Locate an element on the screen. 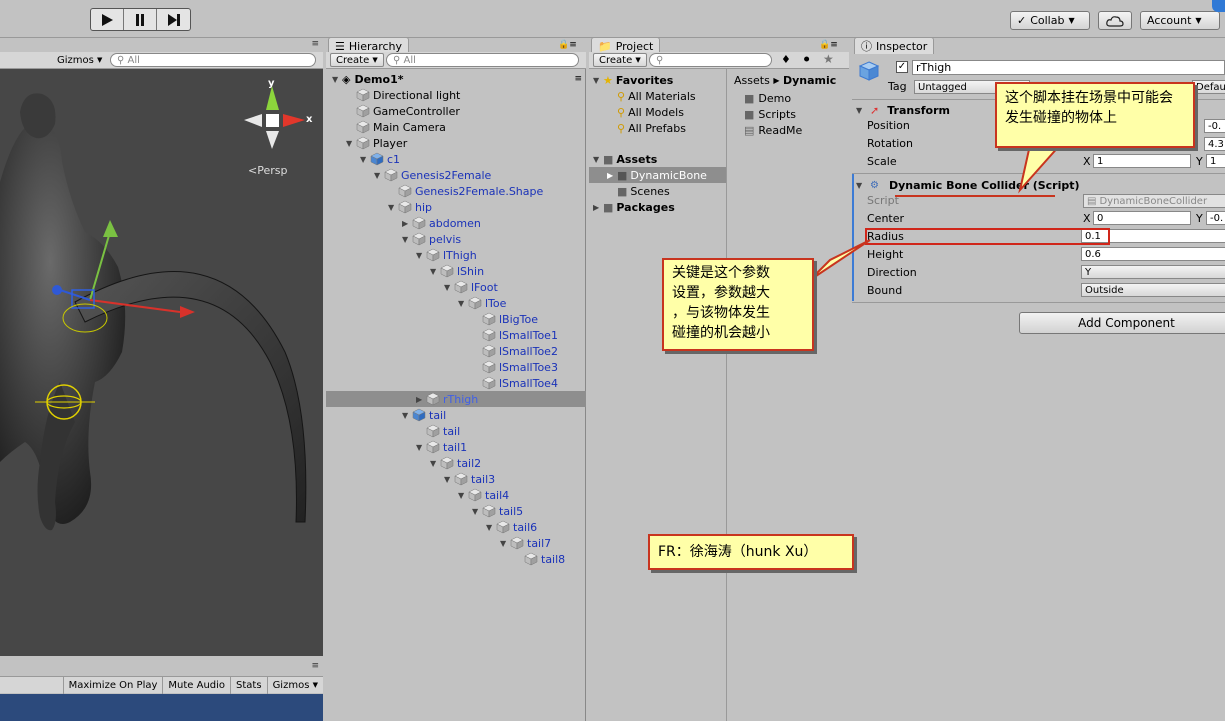  hierarchy-item: lSmallToe3 is located at coordinates (456, 367).